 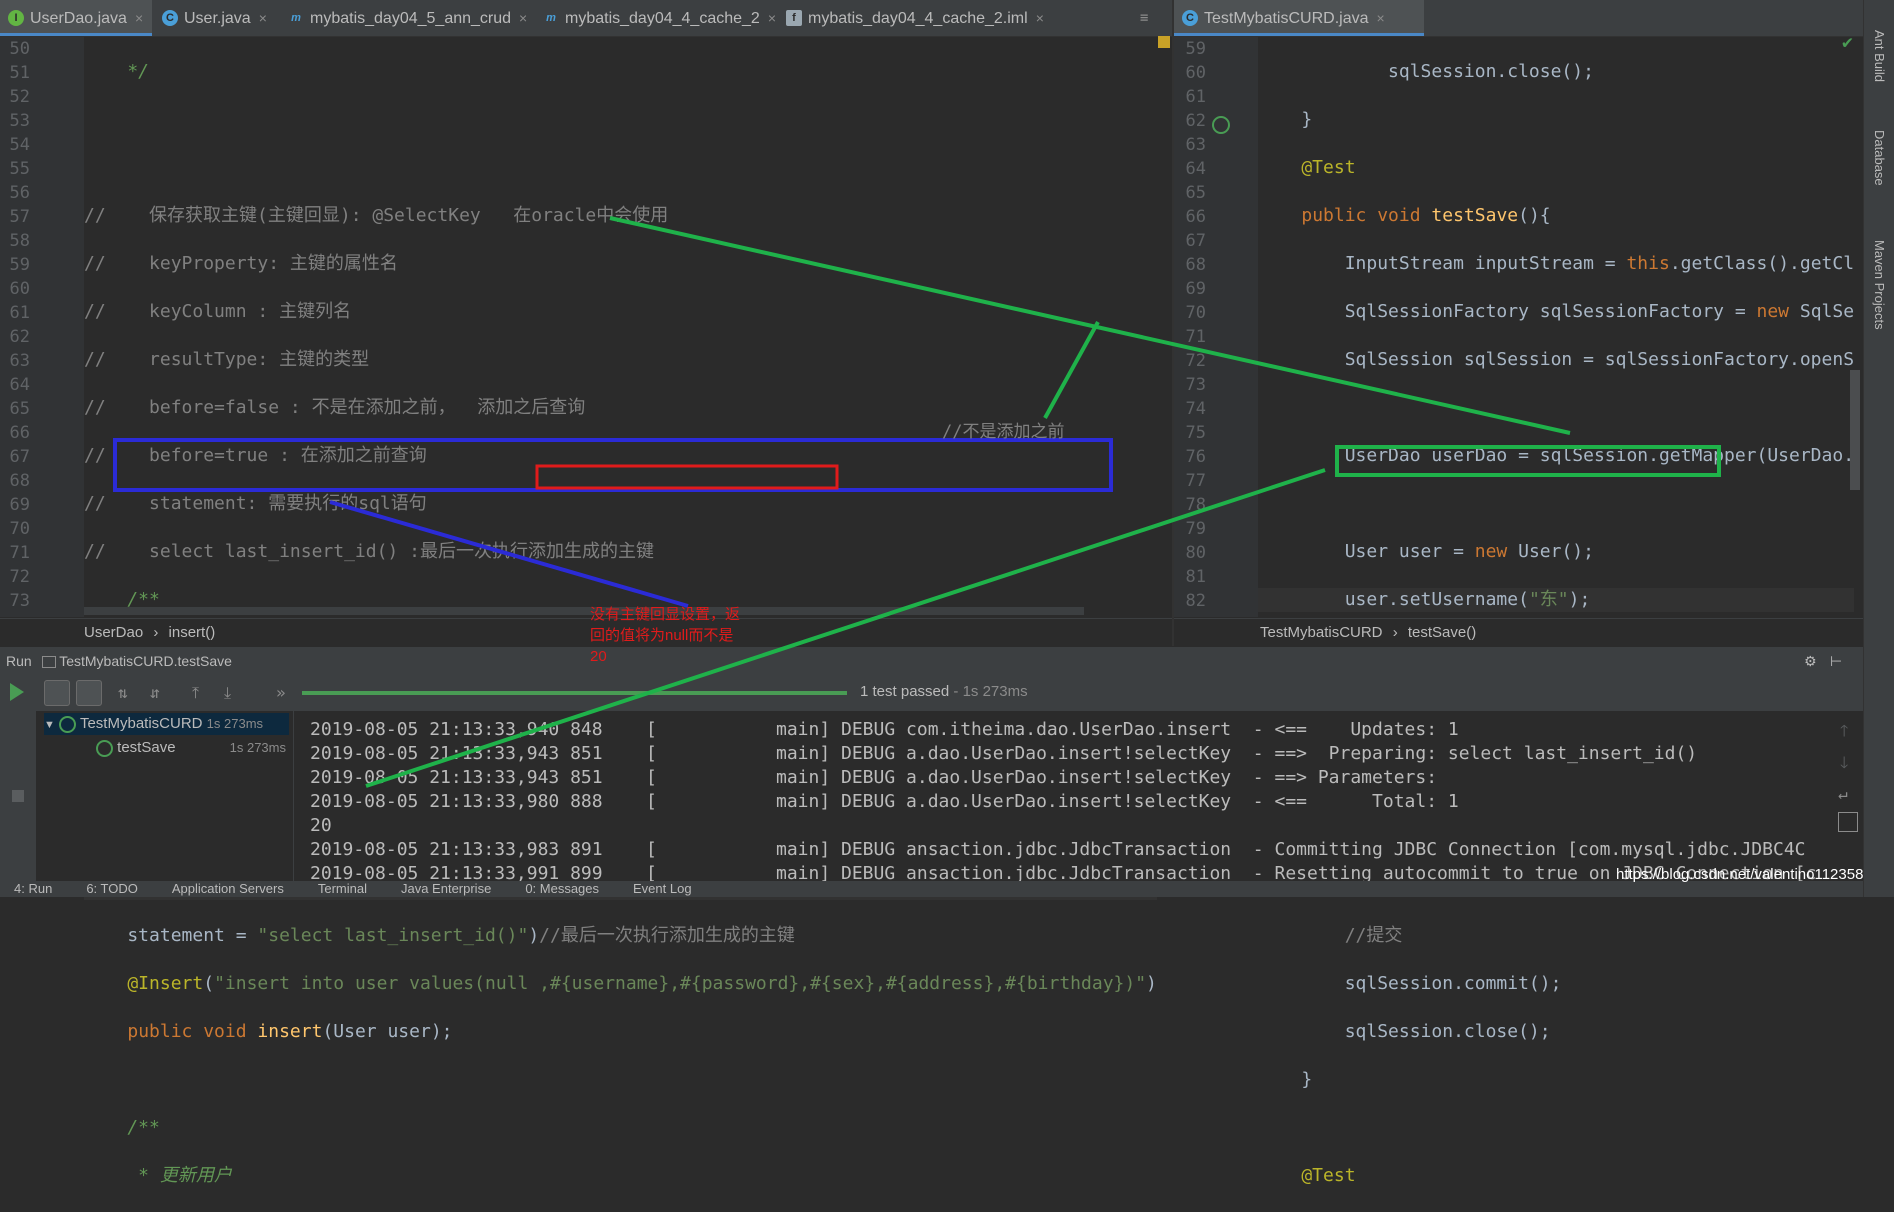 I want to click on red-annotation-note: 没有主键回显设置，返回的值将为null而不是20, so click(x=665, y=635).